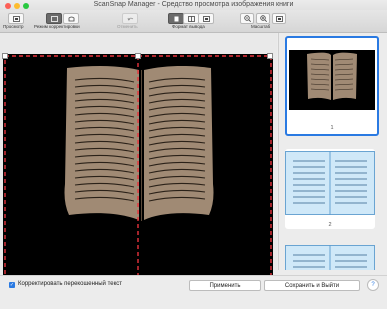 The height and width of the screenshot is (309, 387). I want to click on save-and-exit-button: Сохранить и Выйти, so click(312, 285).